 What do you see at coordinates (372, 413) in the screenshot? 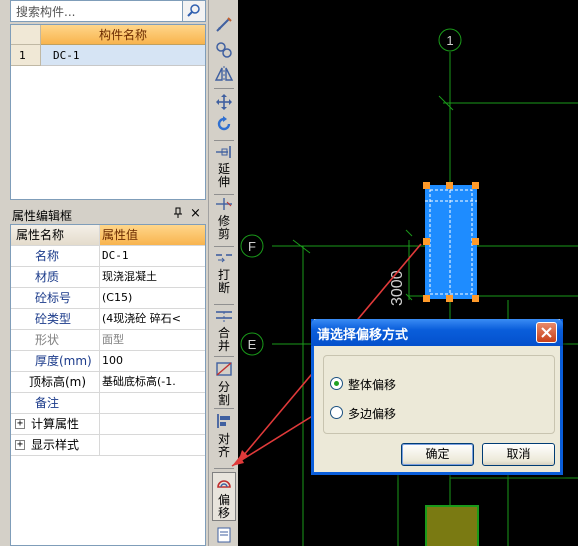
I see `radio-polygon-offset-label: 多边偏移` at bounding box center [372, 413].